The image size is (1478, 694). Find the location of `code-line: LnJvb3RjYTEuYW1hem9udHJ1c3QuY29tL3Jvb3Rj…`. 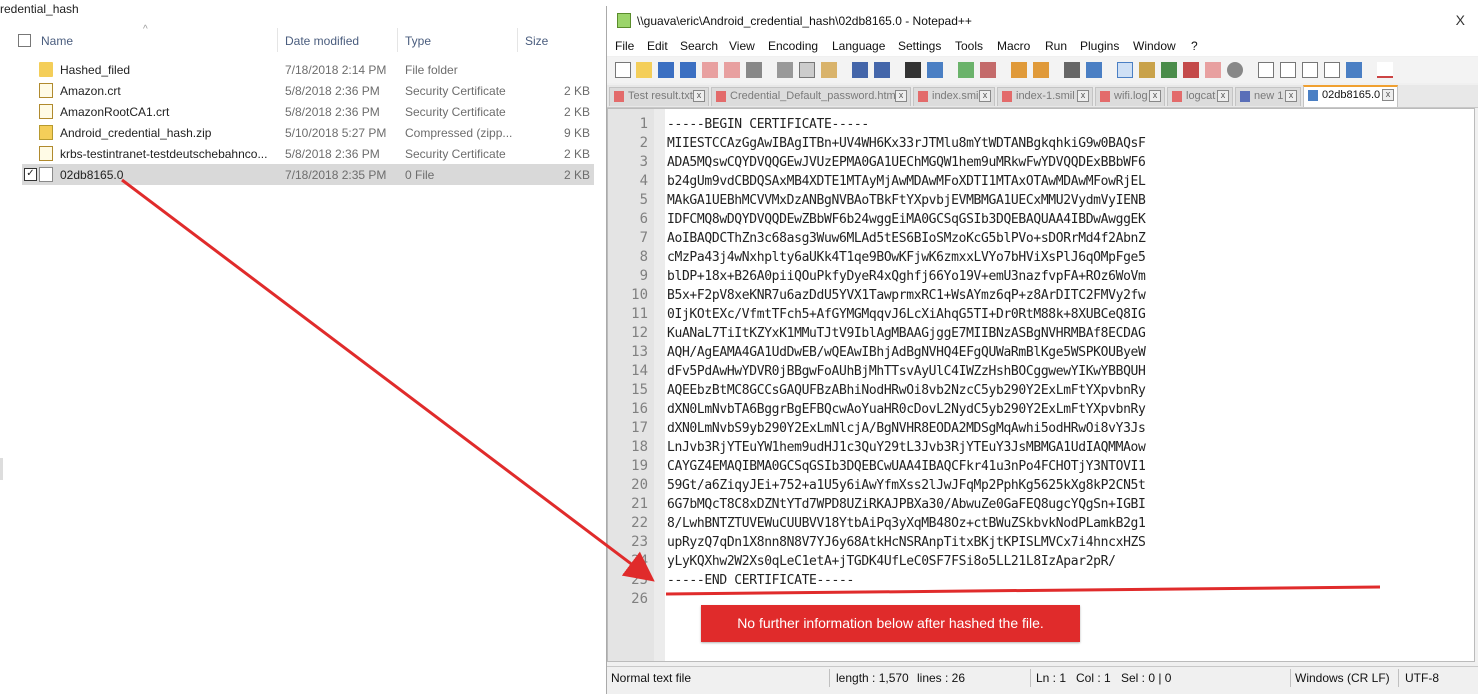

code-line: LnJvb3RjYTEuYW1hem9udHJ1c3QuY29tL3Jvb3Rj… is located at coordinates (906, 447).